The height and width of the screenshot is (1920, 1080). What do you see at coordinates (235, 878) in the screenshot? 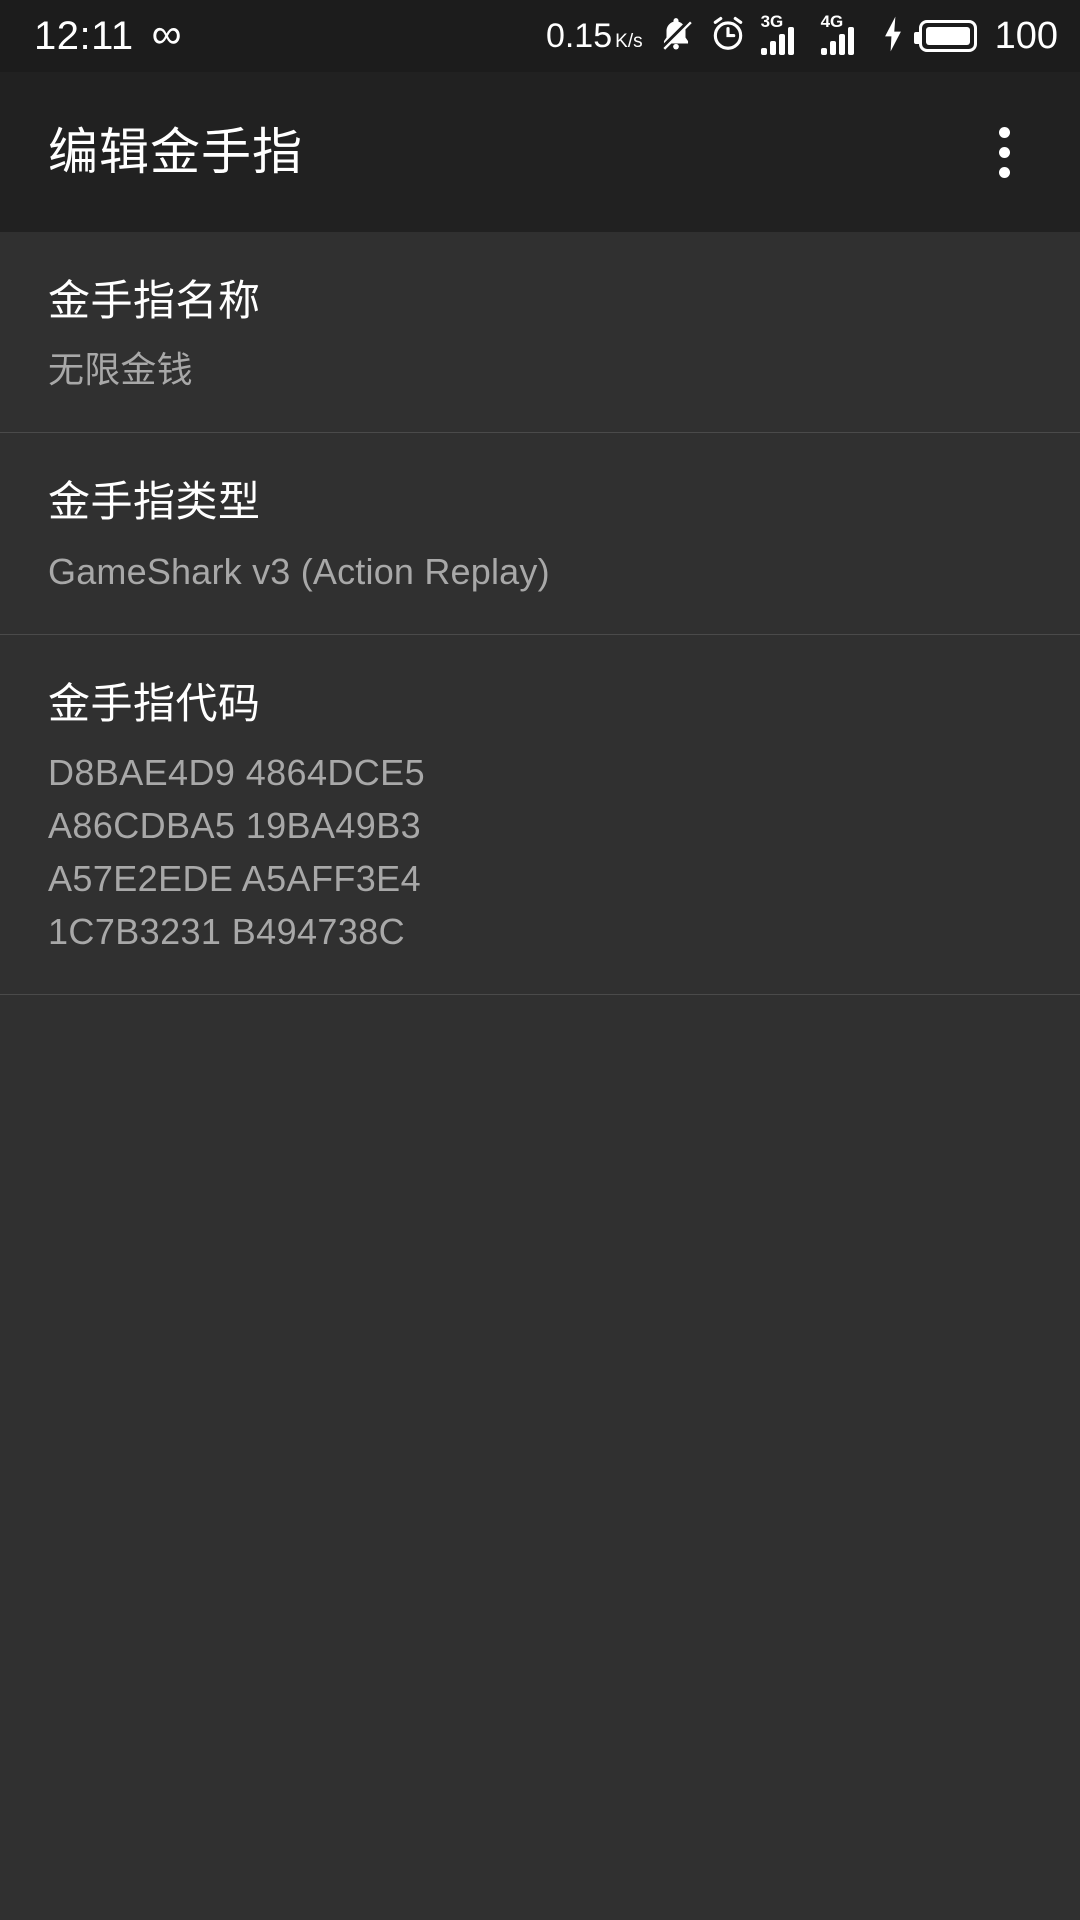
I see `cheat-code-line: A57E2EDE A5AFF3E4` at bounding box center [235, 878].